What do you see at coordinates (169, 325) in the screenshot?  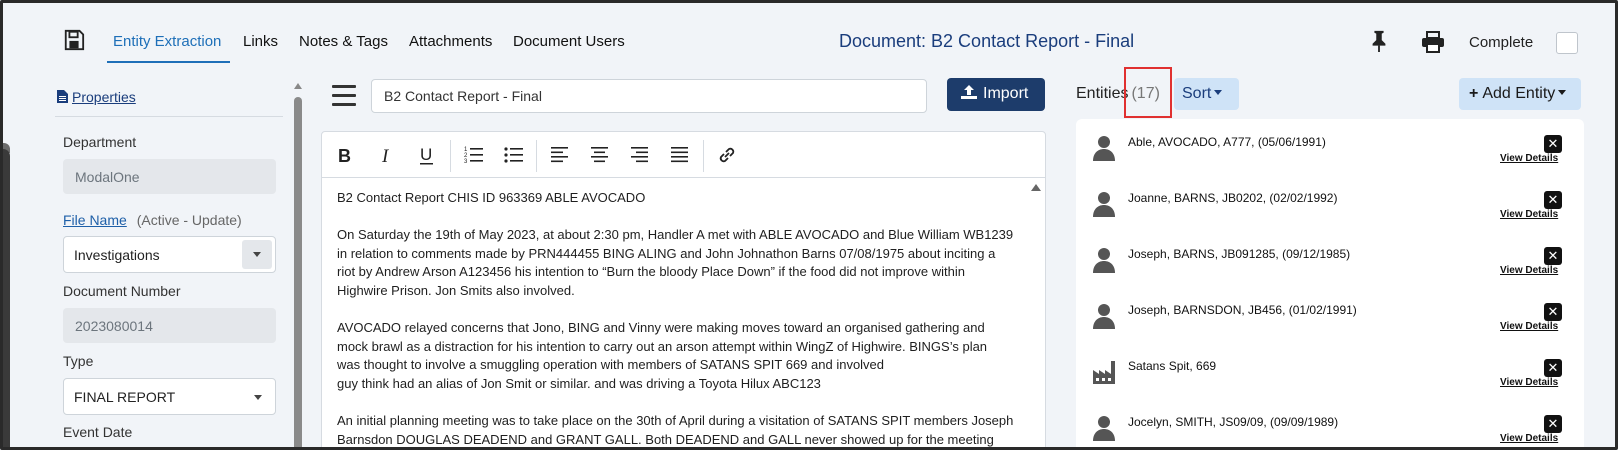 I see `document-number-field: 2023080014` at bounding box center [169, 325].